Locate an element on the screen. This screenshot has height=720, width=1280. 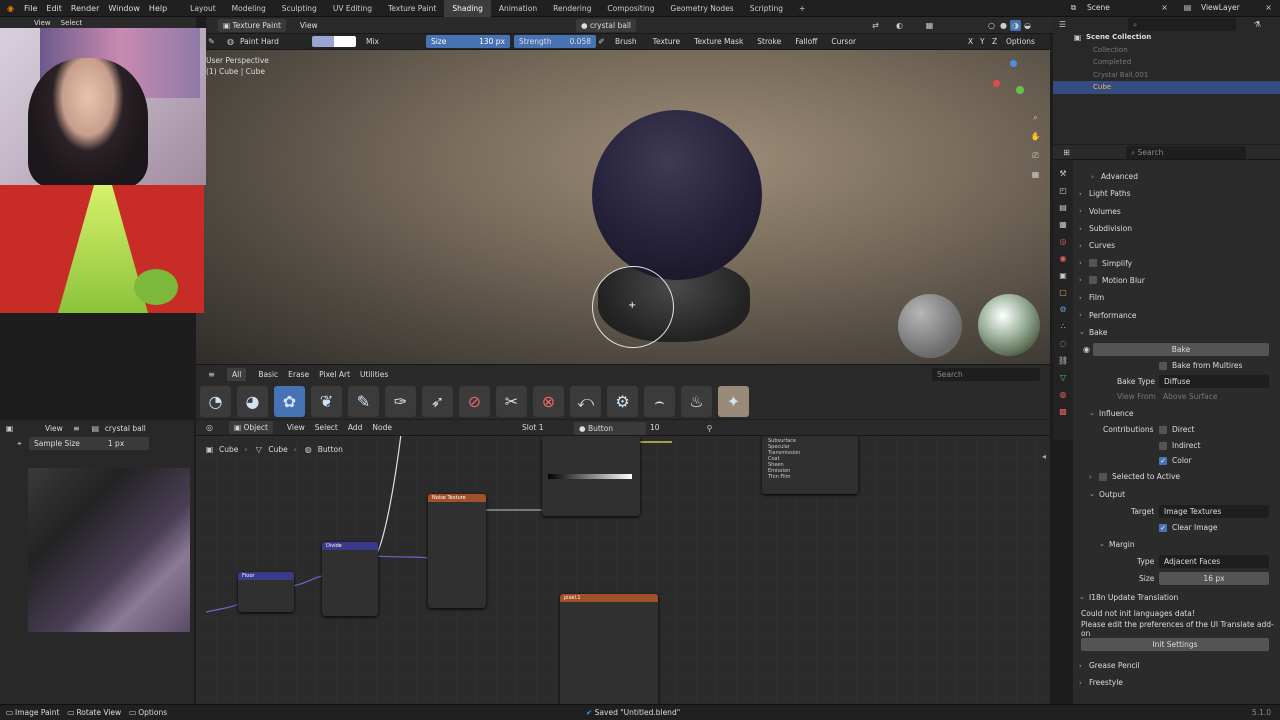
section-performance: › Performance is located at coordinates (1176, 314).